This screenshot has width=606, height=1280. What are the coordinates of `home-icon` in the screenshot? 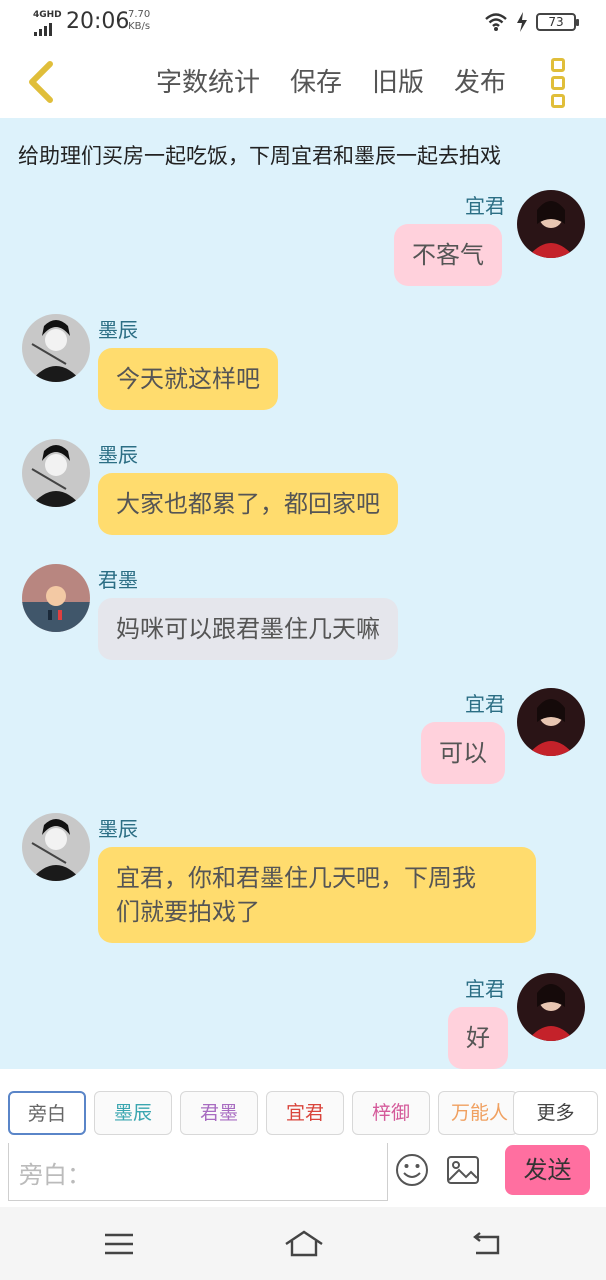 It's located at (304, 1244).